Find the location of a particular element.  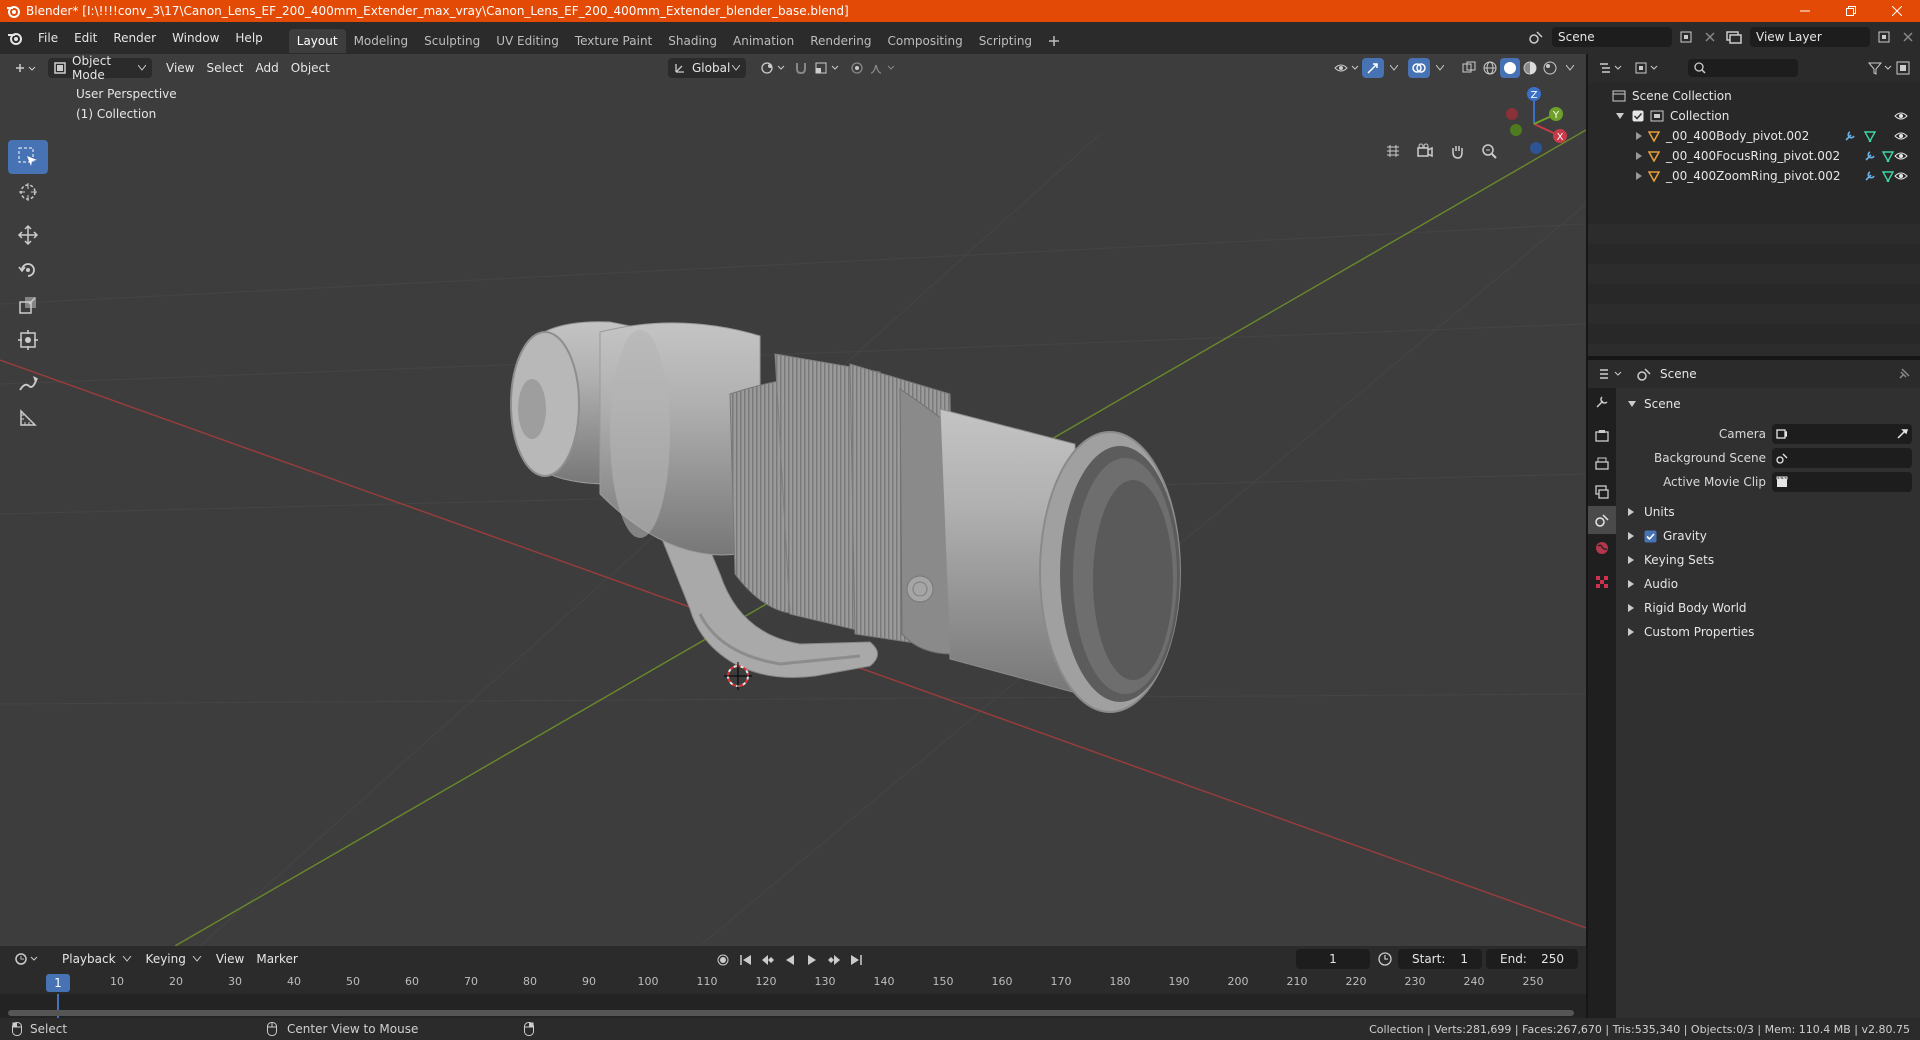

play-reverse-icon is located at coordinates (790, 960).